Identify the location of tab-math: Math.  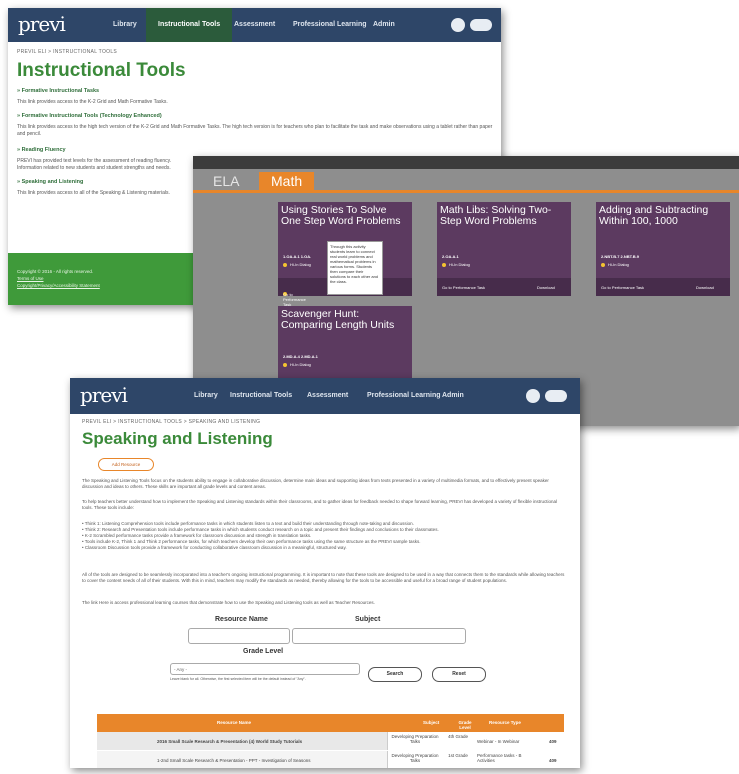
(287, 181).